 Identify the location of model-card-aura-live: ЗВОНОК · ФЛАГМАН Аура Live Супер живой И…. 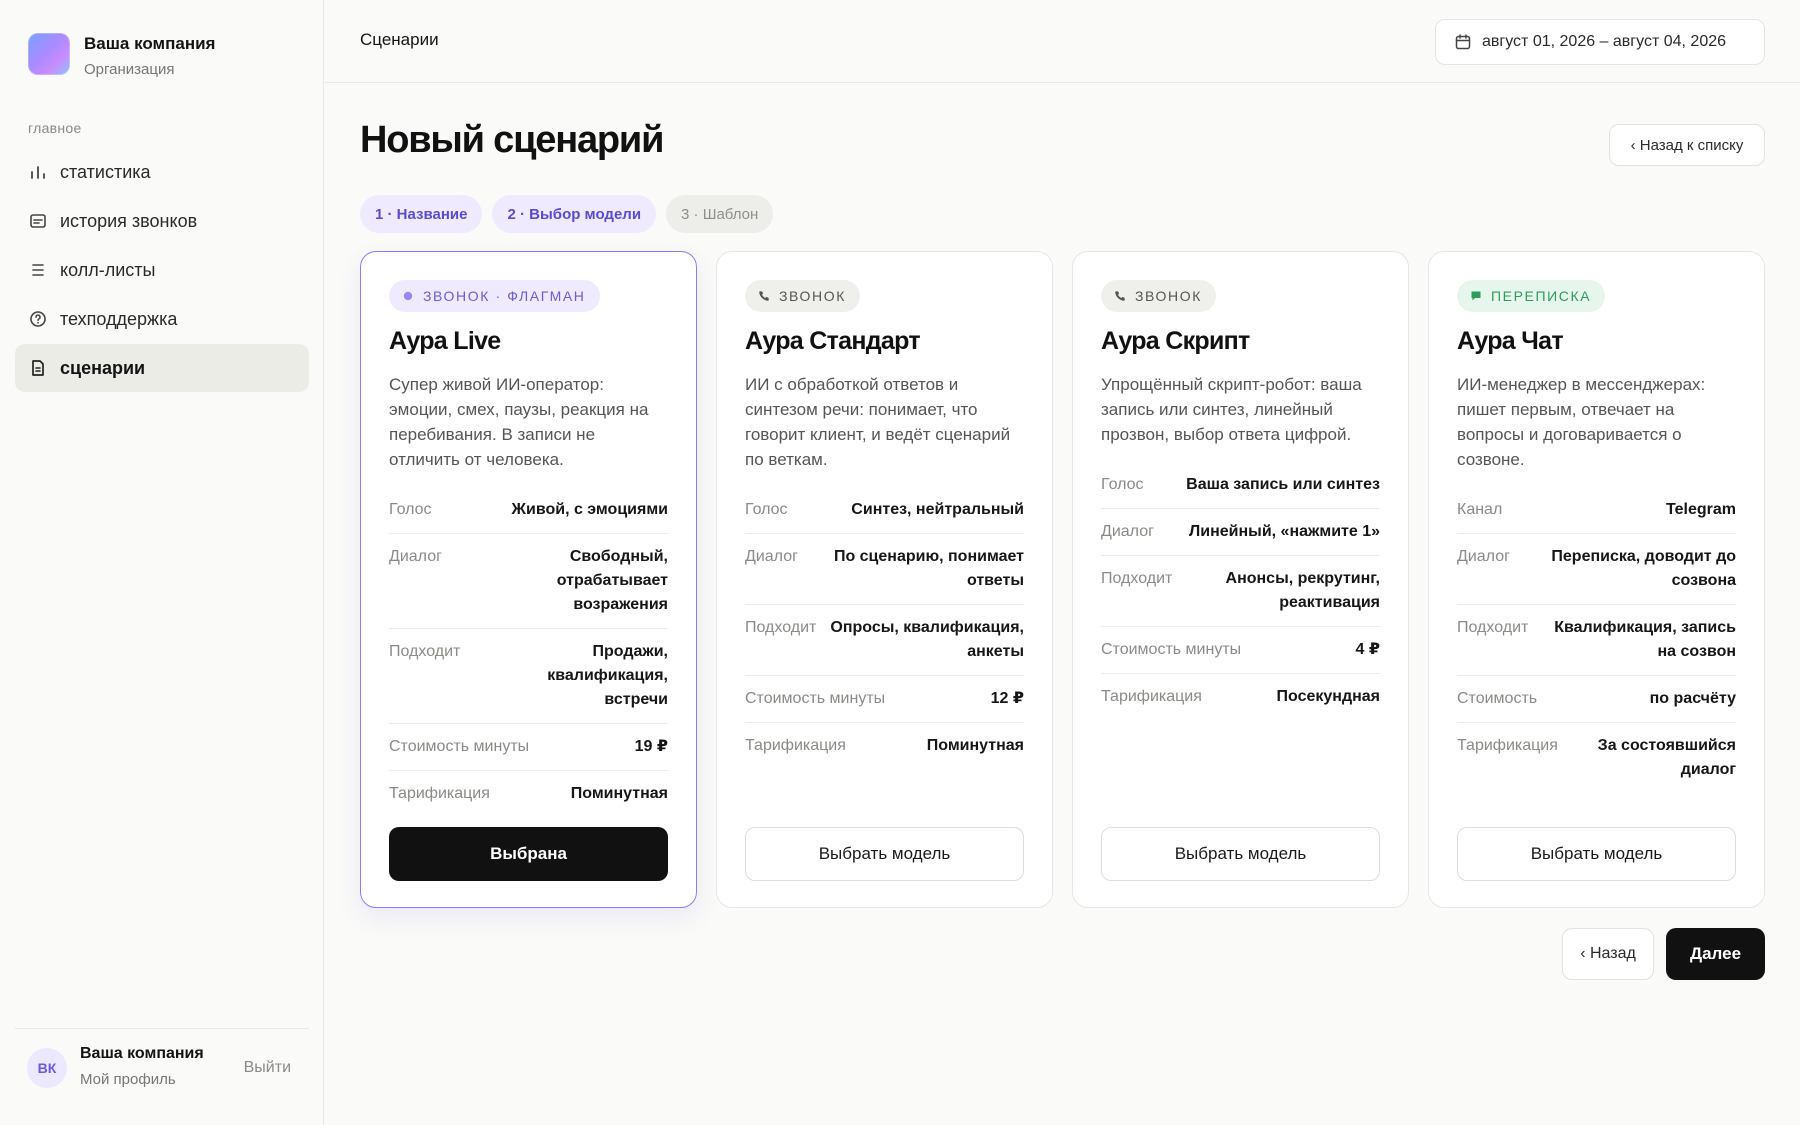
(528, 579).